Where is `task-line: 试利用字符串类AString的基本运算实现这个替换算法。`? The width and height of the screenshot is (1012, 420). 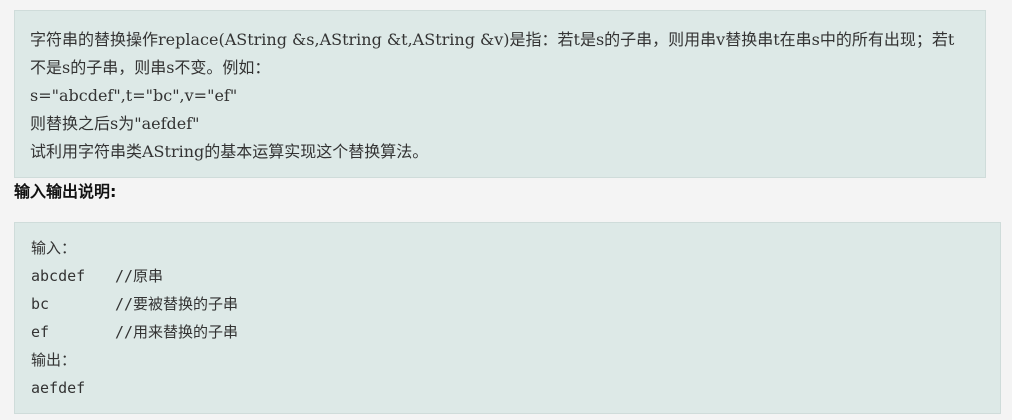
task-line: 试利用字符串类AString的基本运算实现这个替换算法。 is located at coordinates (229, 151).